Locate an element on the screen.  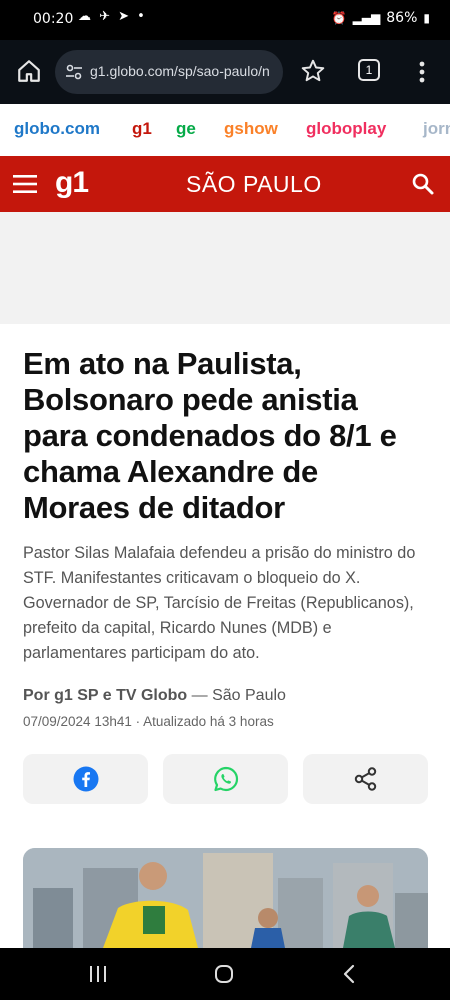
notification-icons: ☁ ✈ ➤ • is located at coordinates (112, 16).